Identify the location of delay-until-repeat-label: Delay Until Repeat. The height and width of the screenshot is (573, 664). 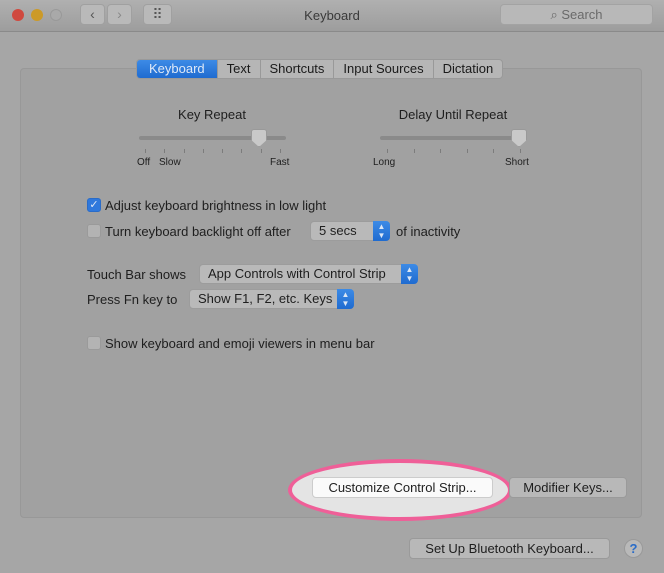
(453, 114).